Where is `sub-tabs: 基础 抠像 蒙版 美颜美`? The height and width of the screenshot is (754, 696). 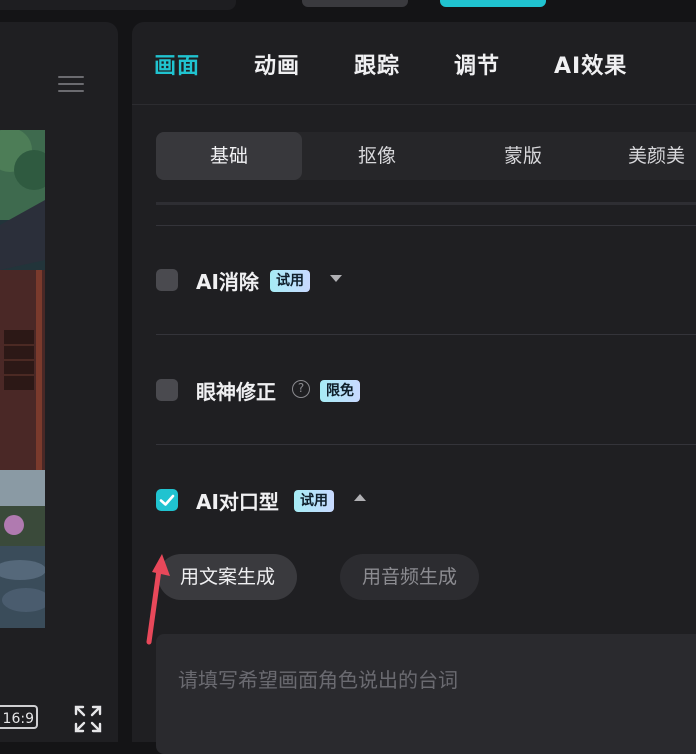 sub-tabs: 基础 抠像 蒙版 美颜美 is located at coordinates (426, 156).